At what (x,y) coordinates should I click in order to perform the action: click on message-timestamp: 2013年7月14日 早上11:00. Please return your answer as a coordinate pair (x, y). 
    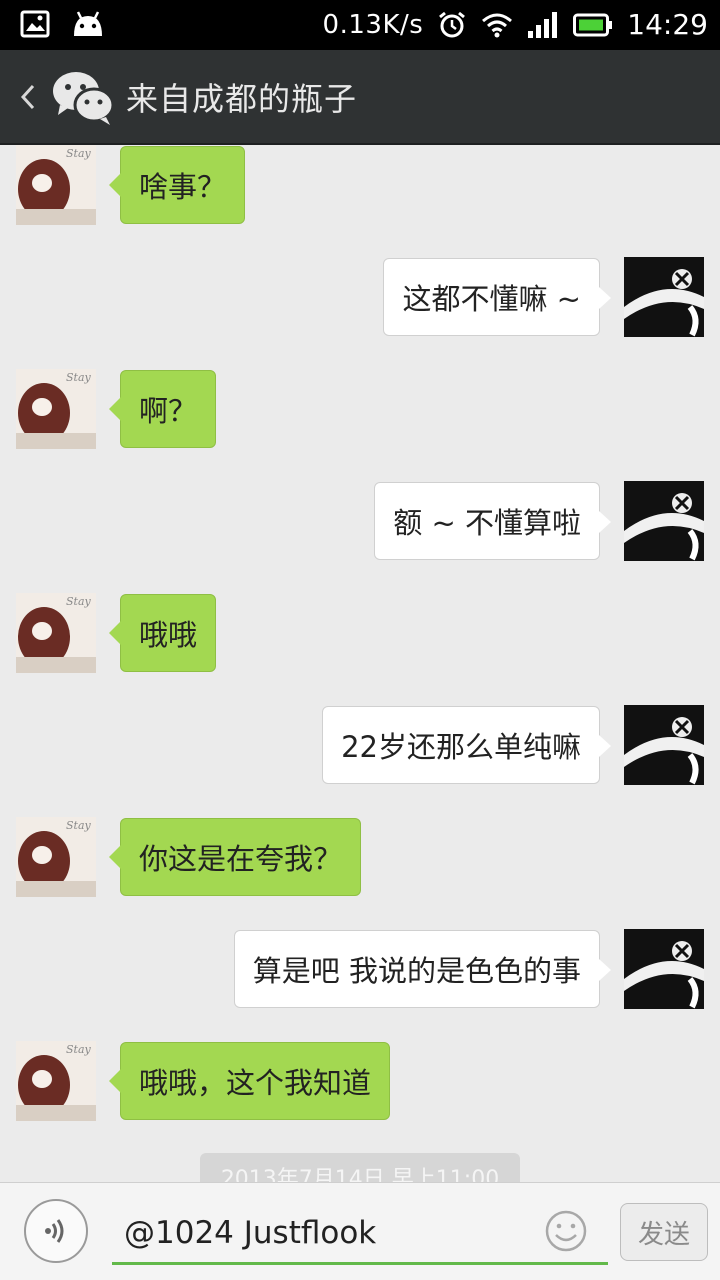
    Looking at the image, I should click on (360, 1167).